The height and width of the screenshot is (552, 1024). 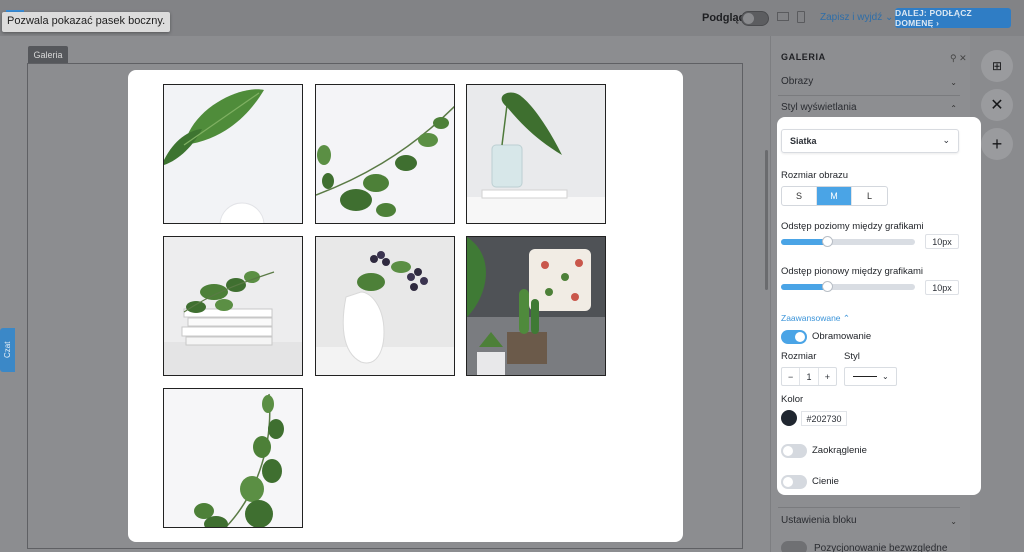 I want to click on solid-line-icon, so click(x=865, y=376).